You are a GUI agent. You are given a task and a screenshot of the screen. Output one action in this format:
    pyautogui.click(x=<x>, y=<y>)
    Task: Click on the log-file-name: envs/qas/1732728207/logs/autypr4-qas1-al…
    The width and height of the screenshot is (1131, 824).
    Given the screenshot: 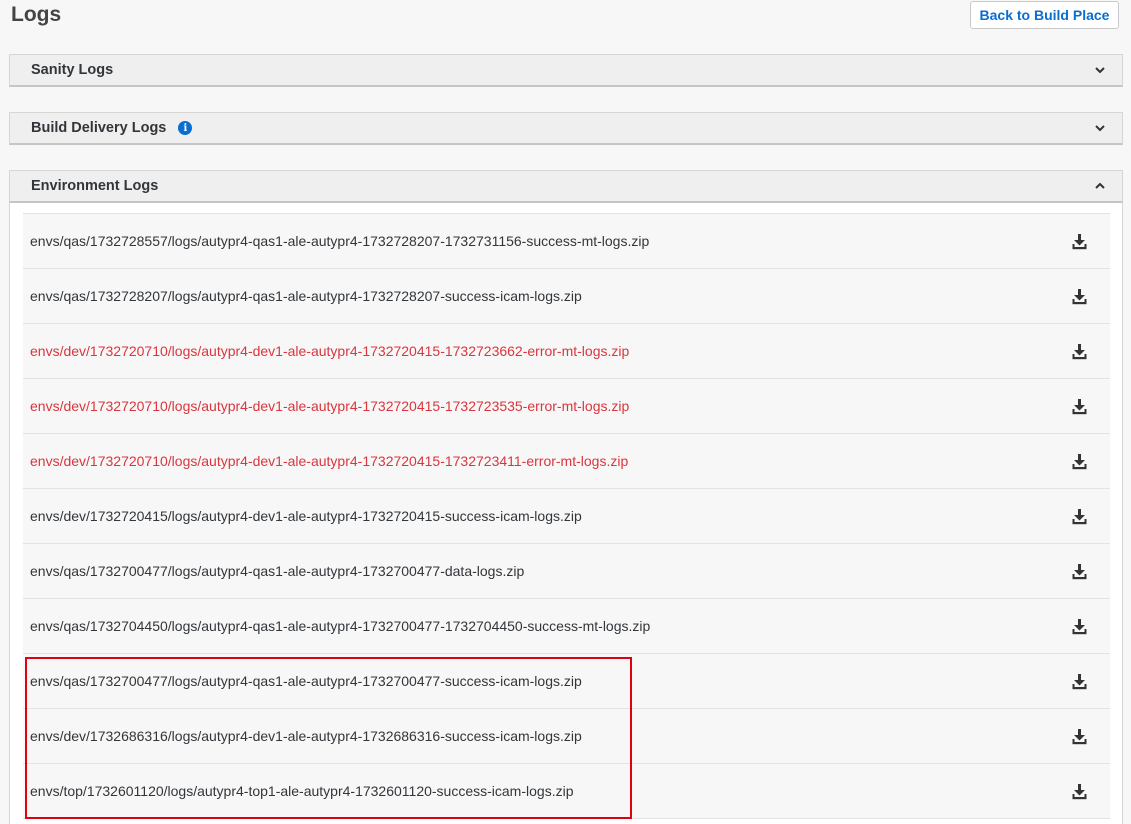 What is the action you would take?
    pyautogui.click(x=306, y=296)
    